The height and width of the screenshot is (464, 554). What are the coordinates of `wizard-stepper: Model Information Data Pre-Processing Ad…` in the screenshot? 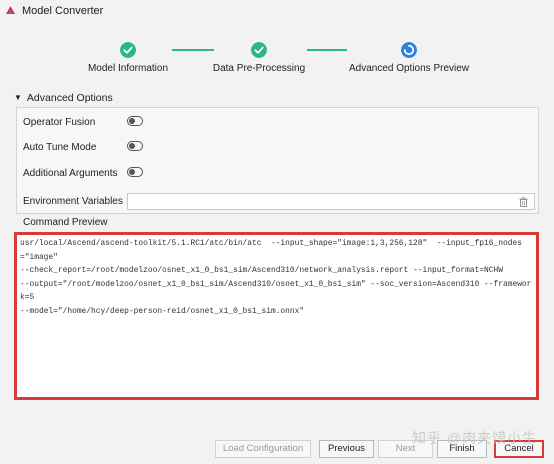 It's located at (277, 58).